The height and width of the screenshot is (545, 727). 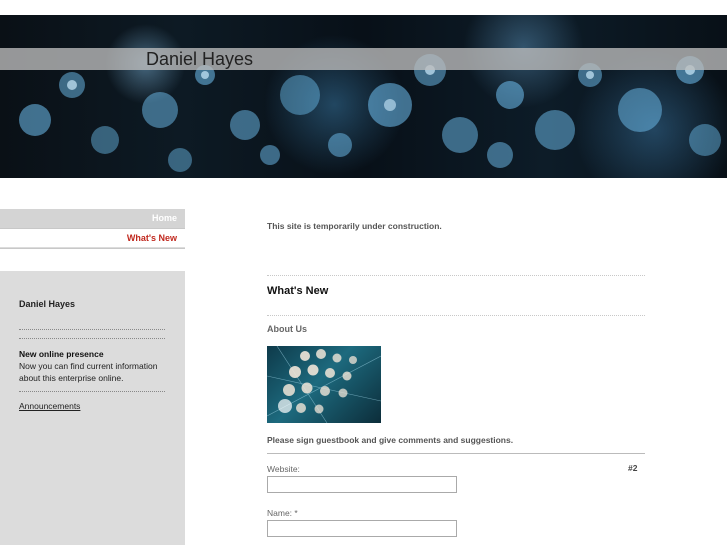 I want to click on sidebar-name: Daniel Hayes, so click(x=47, y=304).